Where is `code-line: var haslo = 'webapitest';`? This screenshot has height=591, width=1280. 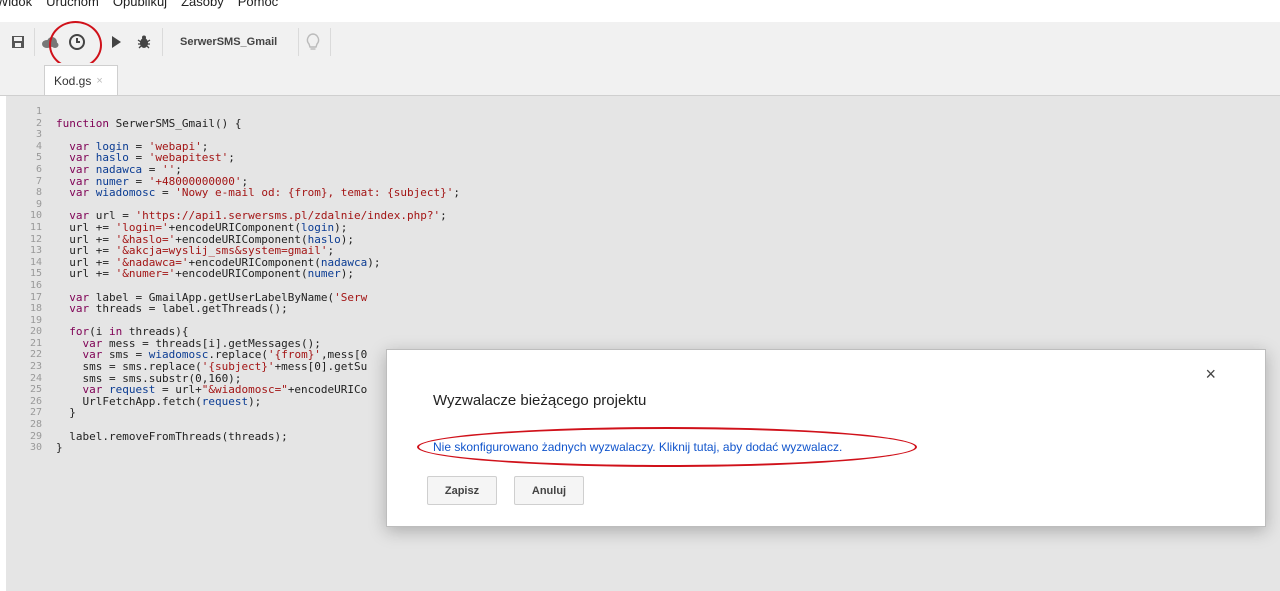
code-line: var haslo = 'webapitest'; is located at coordinates (656, 158).